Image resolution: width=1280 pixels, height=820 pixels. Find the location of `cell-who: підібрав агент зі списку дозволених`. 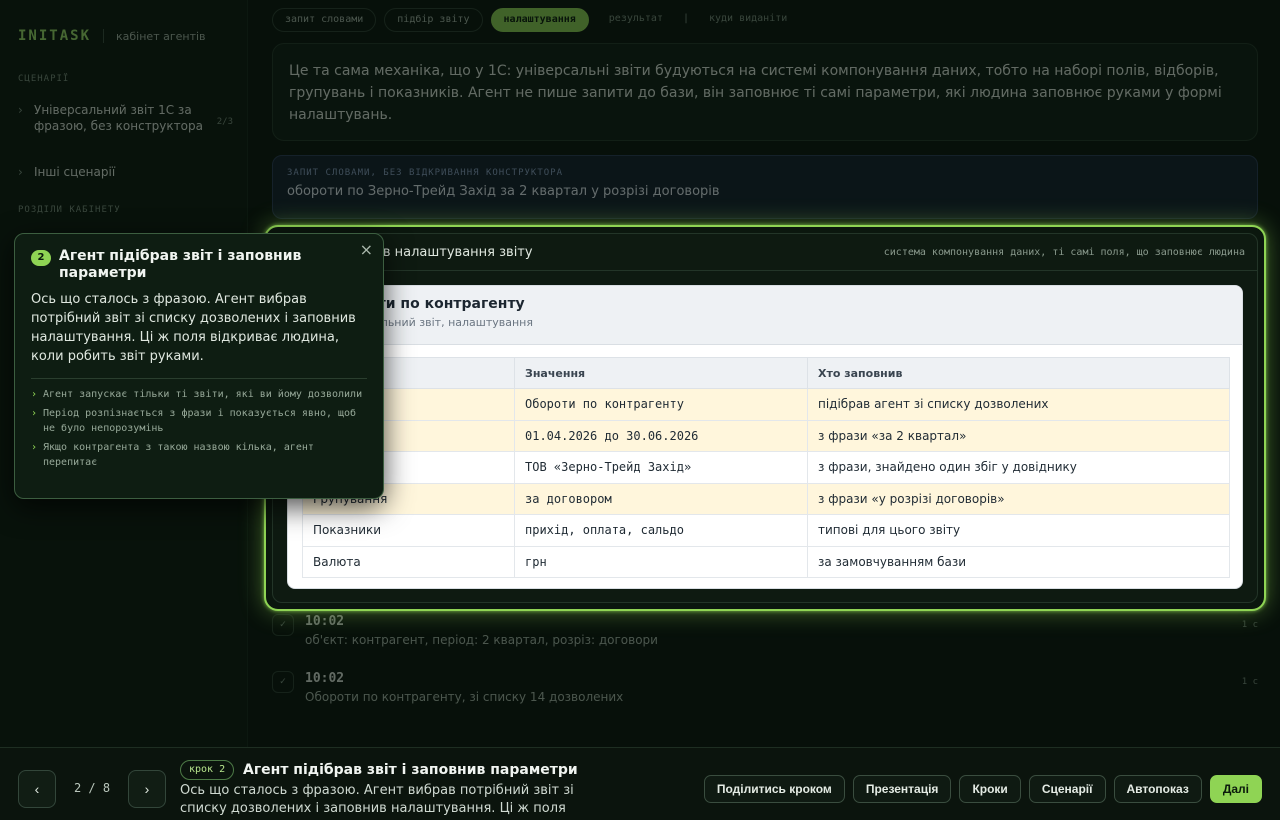

cell-who: підібрав агент зі списку дозволених is located at coordinates (1018, 404).